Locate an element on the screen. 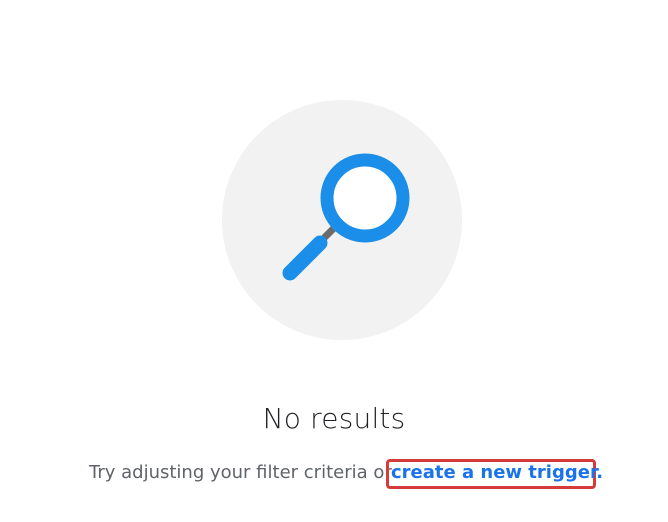 The width and height of the screenshot is (668, 522). magnifying-glass-icon is located at coordinates (346, 217).